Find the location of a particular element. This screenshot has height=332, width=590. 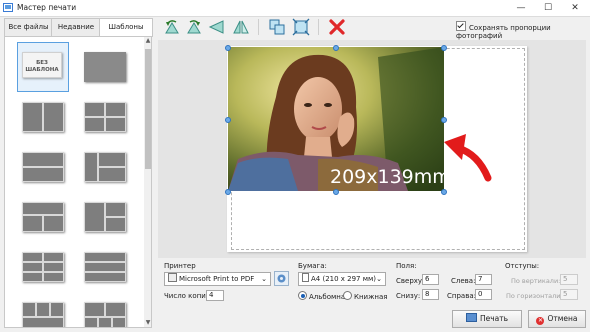

tab-all-files: Все файлы is located at coordinates (28, 27).